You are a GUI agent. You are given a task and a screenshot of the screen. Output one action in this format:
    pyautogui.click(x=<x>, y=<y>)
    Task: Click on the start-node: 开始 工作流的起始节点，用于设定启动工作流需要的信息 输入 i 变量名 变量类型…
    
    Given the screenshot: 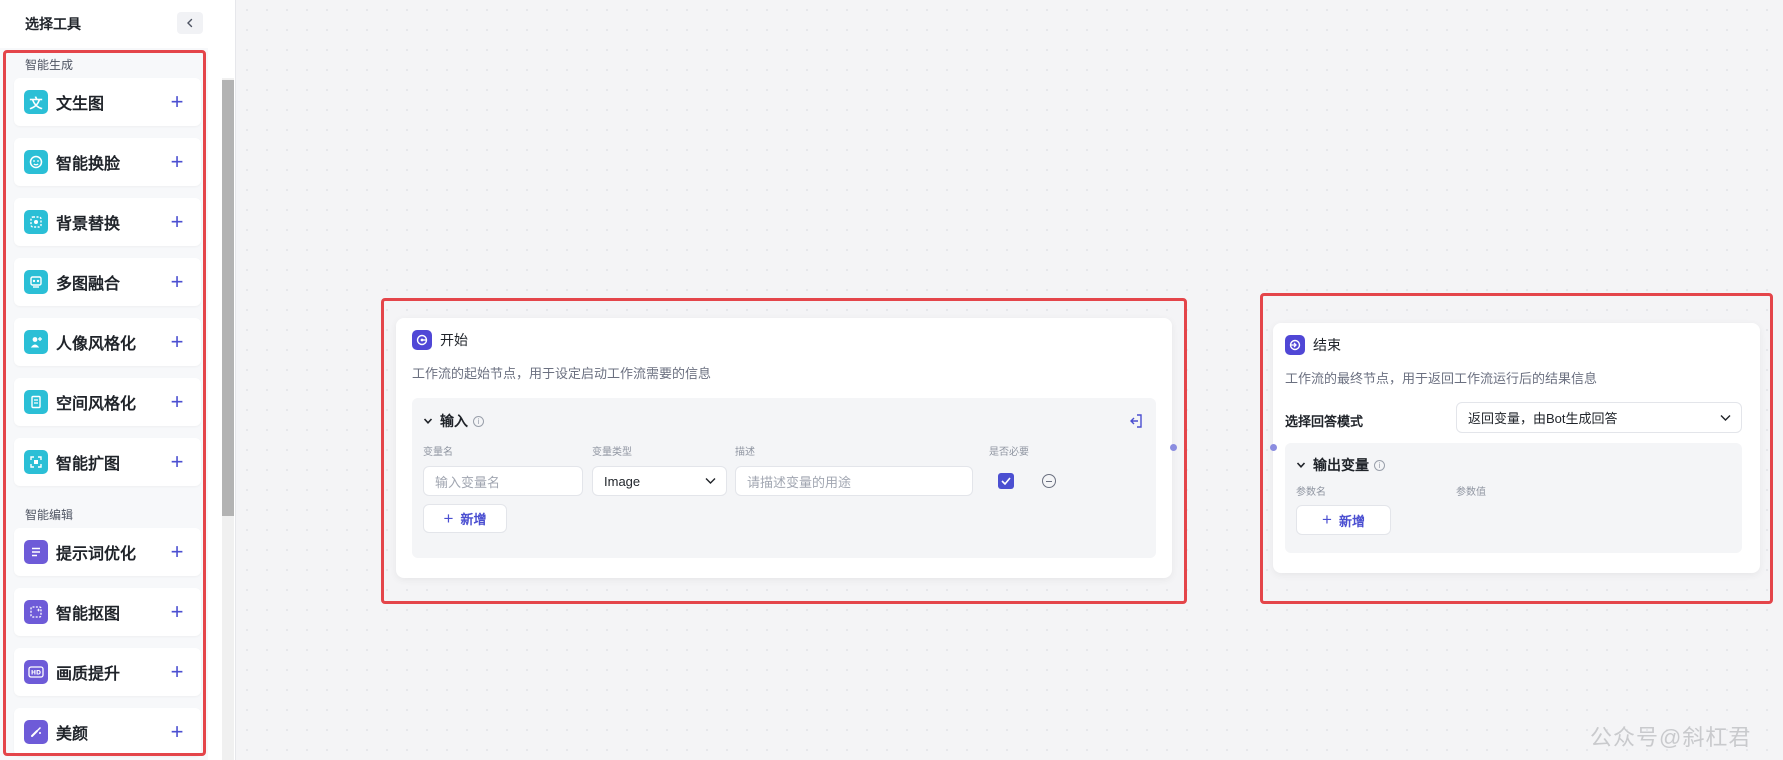 What is the action you would take?
    pyautogui.click(x=784, y=448)
    